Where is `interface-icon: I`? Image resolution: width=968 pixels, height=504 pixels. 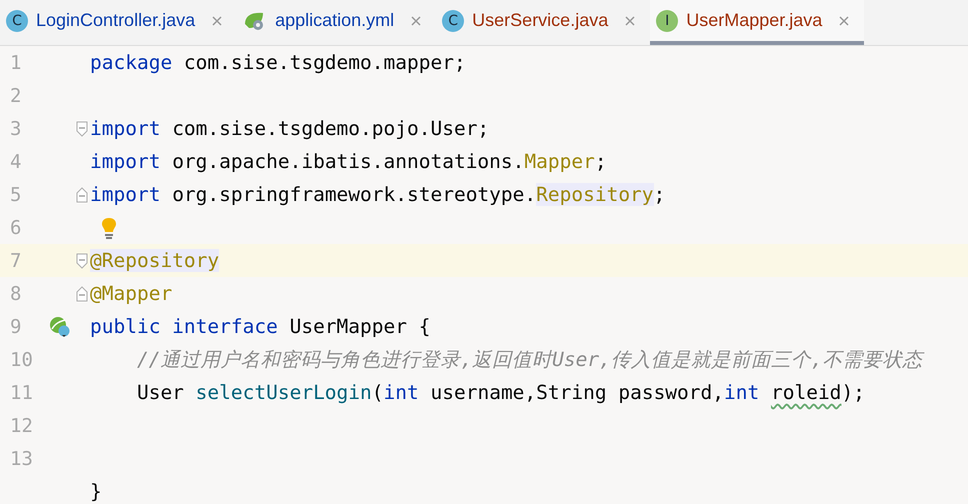
interface-icon: I is located at coordinates (667, 21).